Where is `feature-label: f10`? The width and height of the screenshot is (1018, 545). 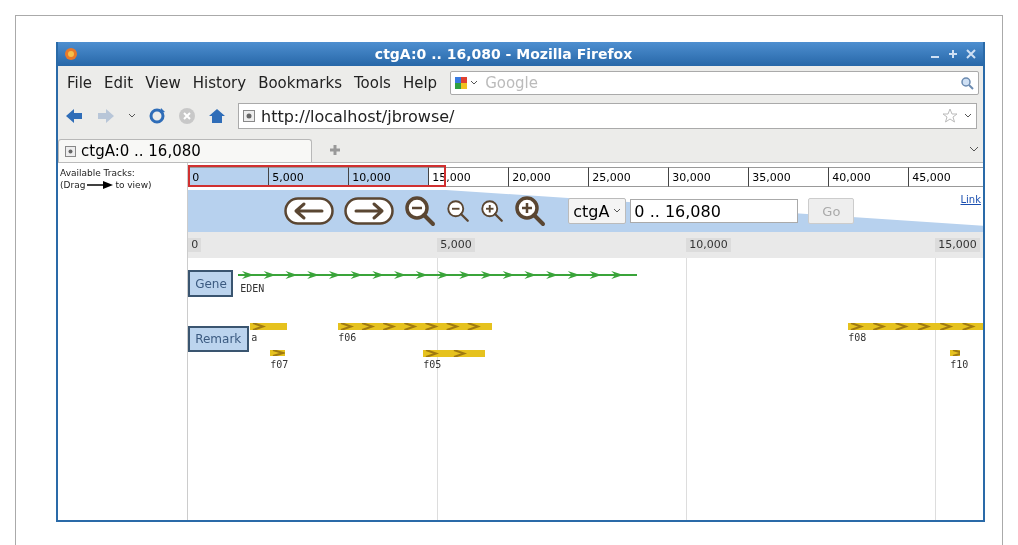
feature-label: f10 is located at coordinates (959, 365).